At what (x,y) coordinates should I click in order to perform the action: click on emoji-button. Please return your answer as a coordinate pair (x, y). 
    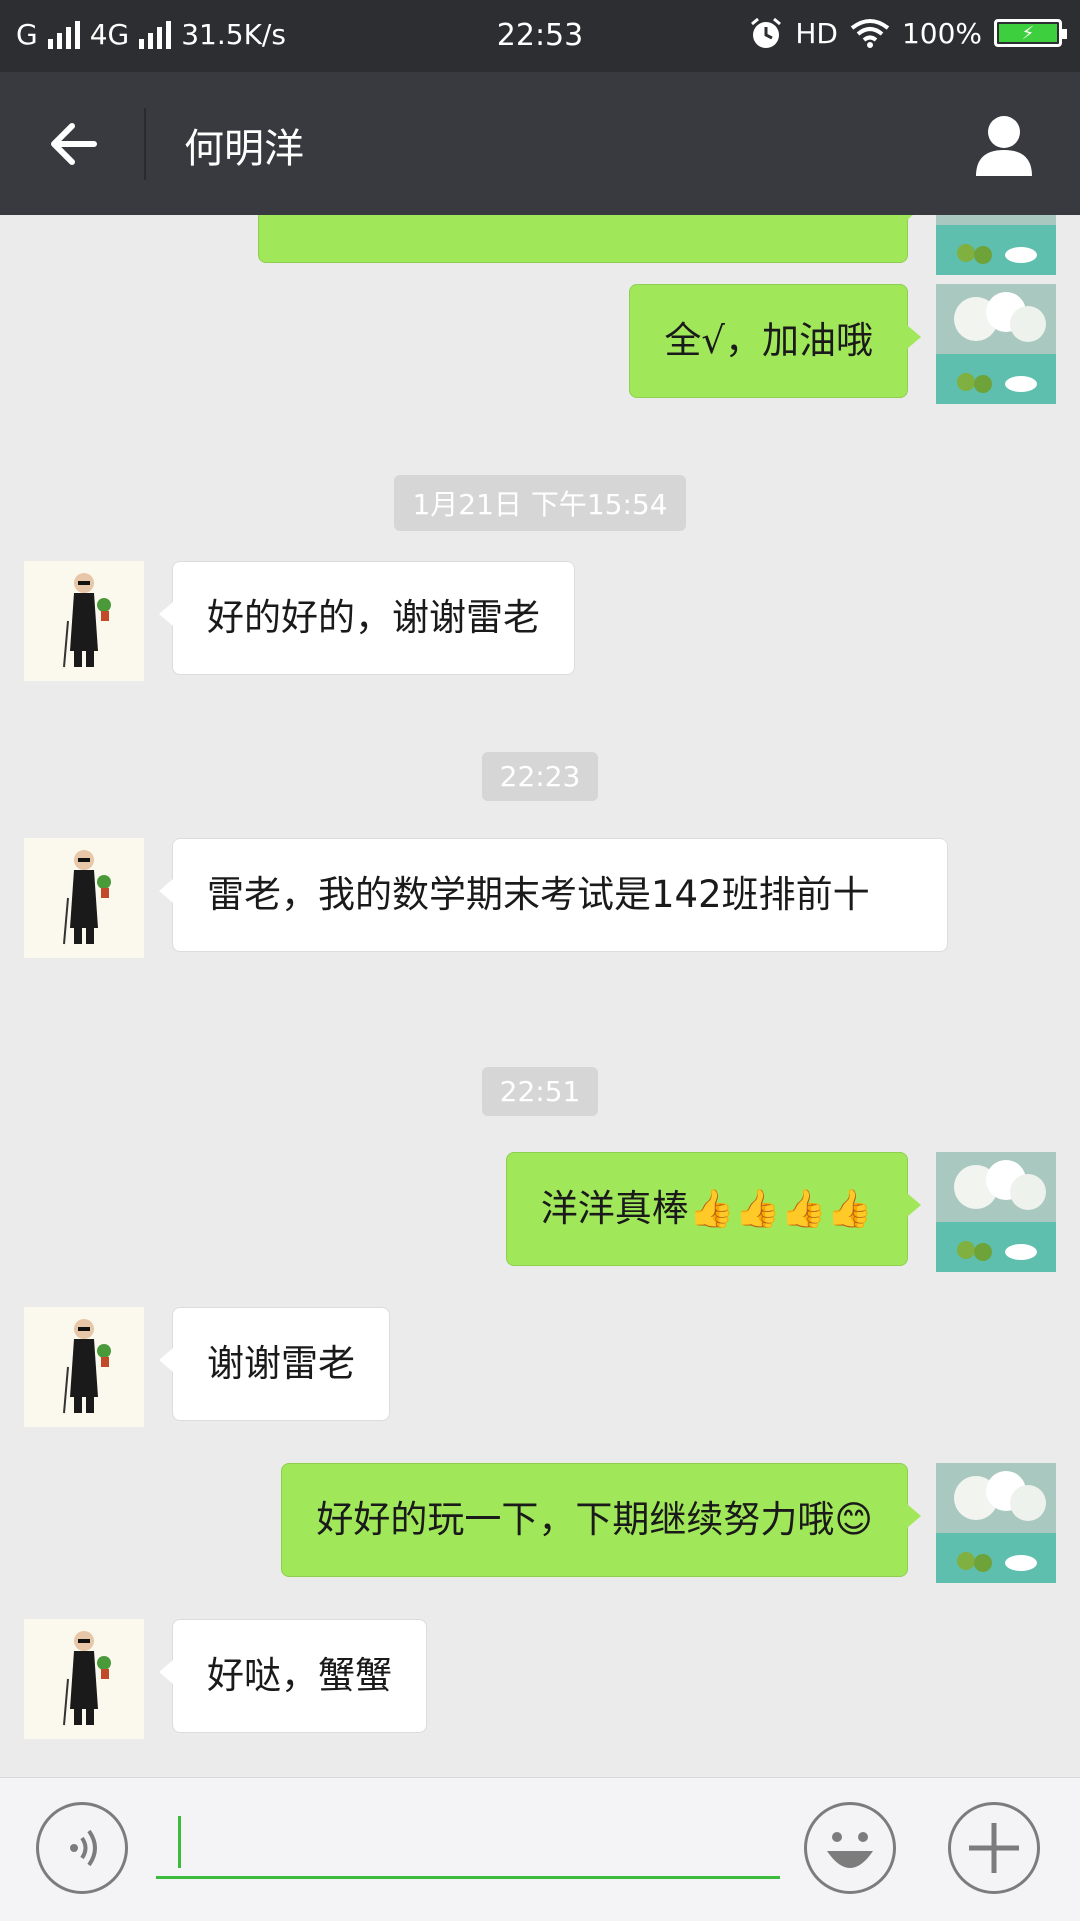
    Looking at the image, I should click on (850, 1848).